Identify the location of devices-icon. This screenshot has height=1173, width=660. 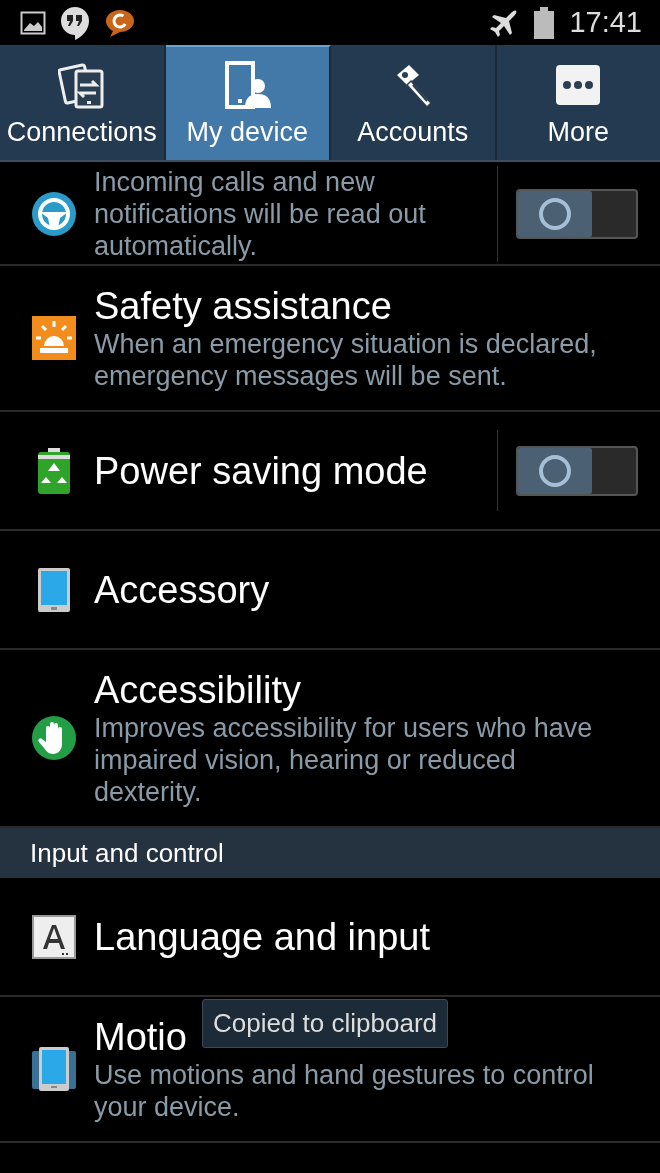
(81, 85).